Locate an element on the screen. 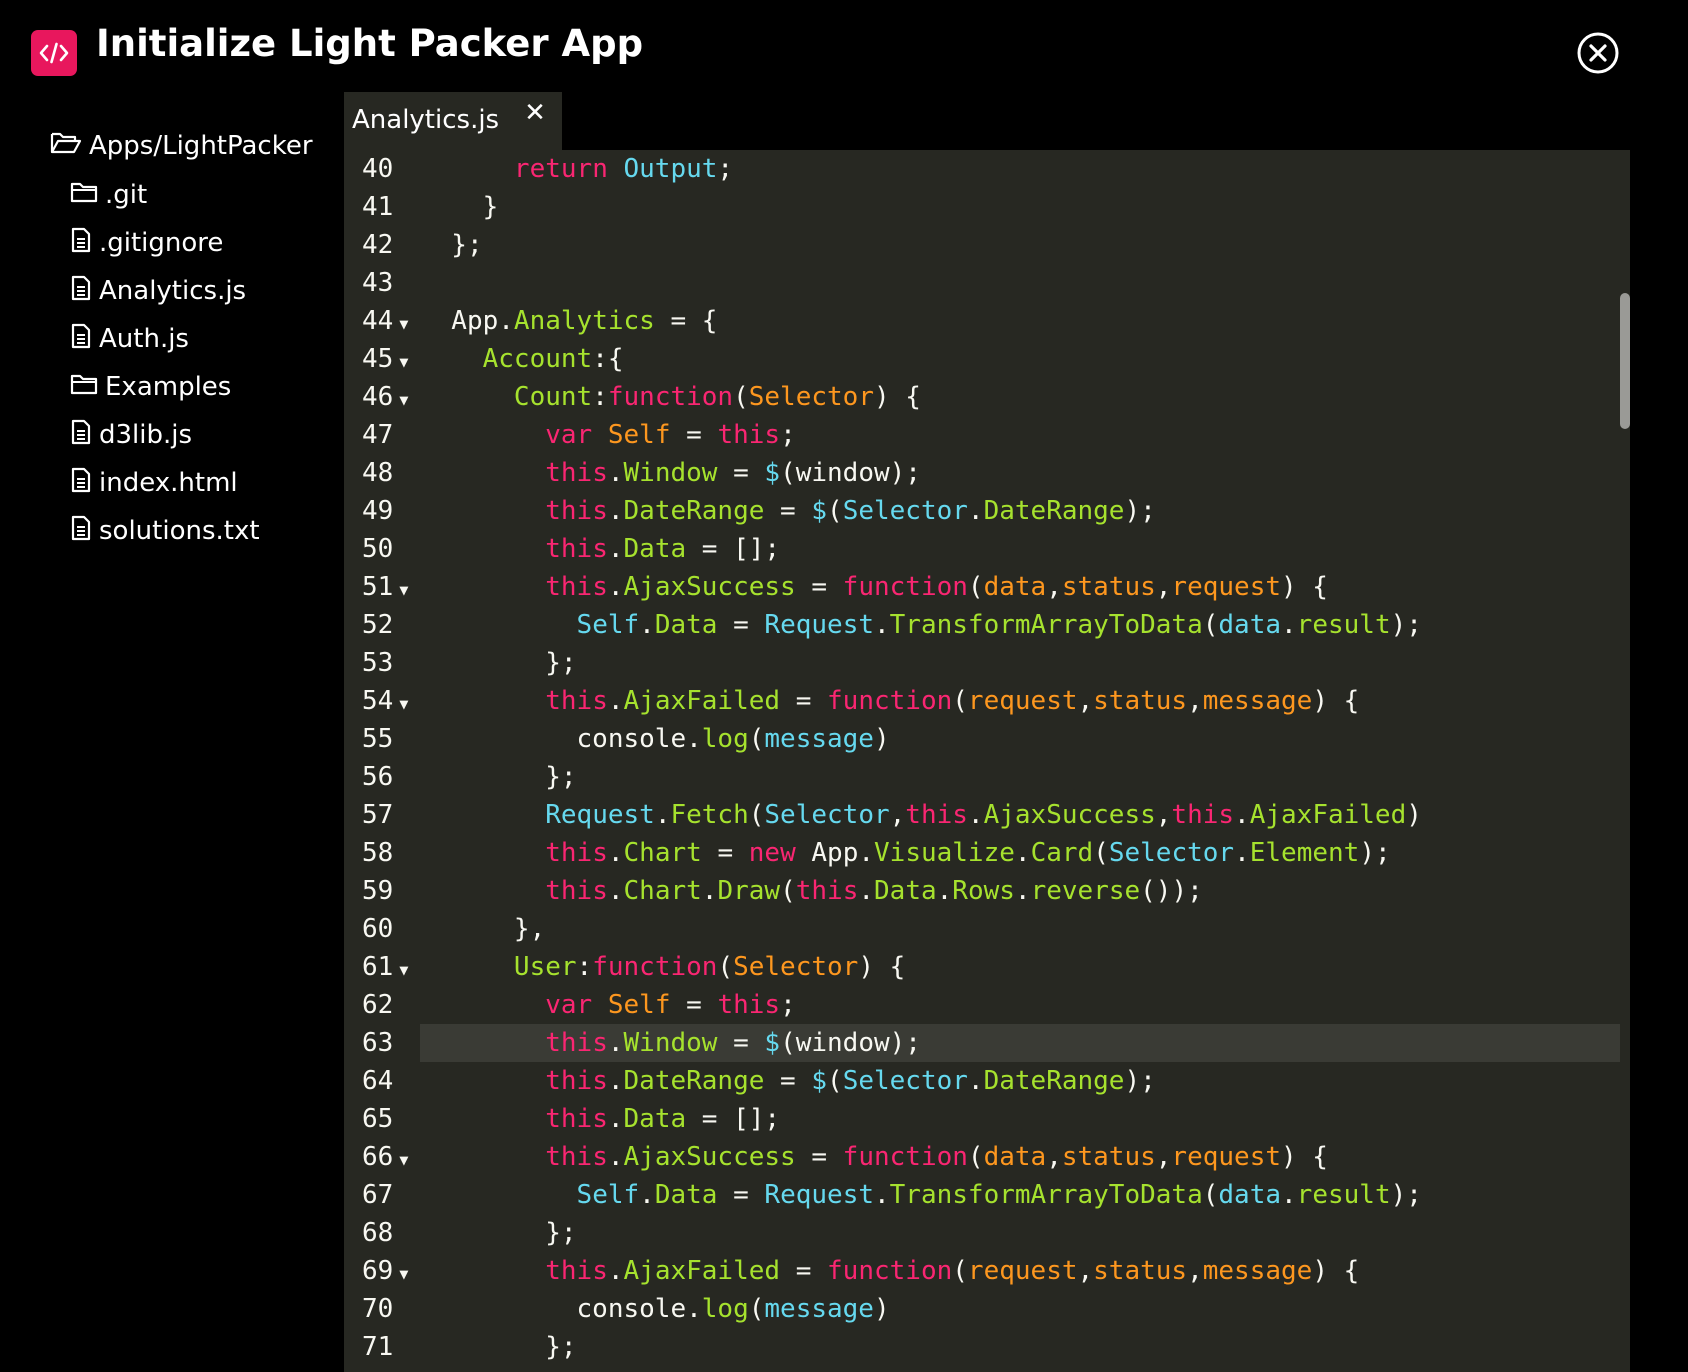 This screenshot has height=1372, width=1688. dialog-header: Initialize Light Packer App is located at coordinates (844, 50).